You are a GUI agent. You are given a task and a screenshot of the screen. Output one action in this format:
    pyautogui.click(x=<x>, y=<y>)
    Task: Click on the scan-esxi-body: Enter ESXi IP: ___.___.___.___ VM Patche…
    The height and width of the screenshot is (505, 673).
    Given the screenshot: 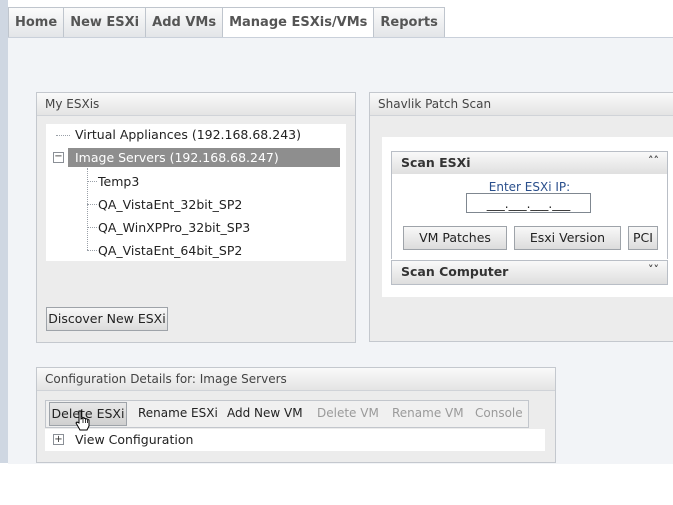 What is the action you would take?
    pyautogui.click(x=529, y=216)
    